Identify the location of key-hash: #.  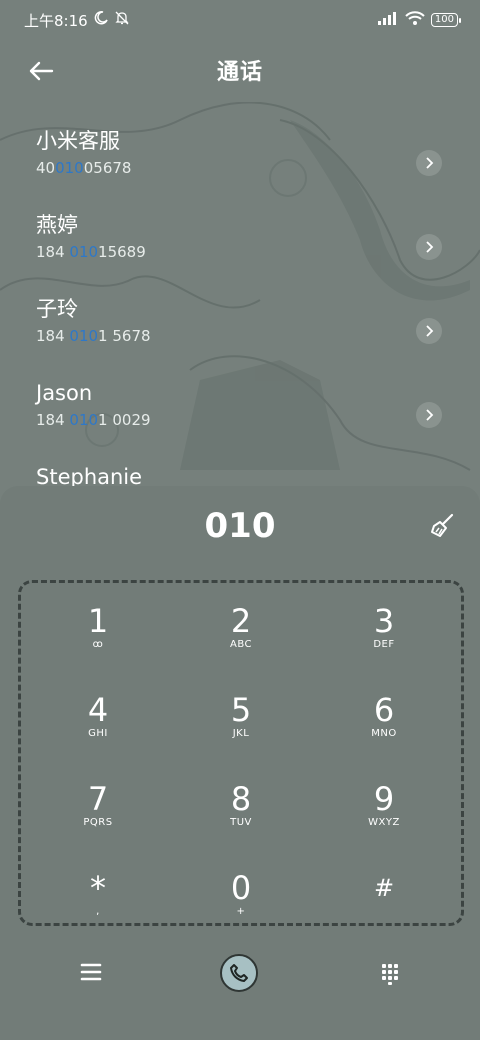
(384, 908).